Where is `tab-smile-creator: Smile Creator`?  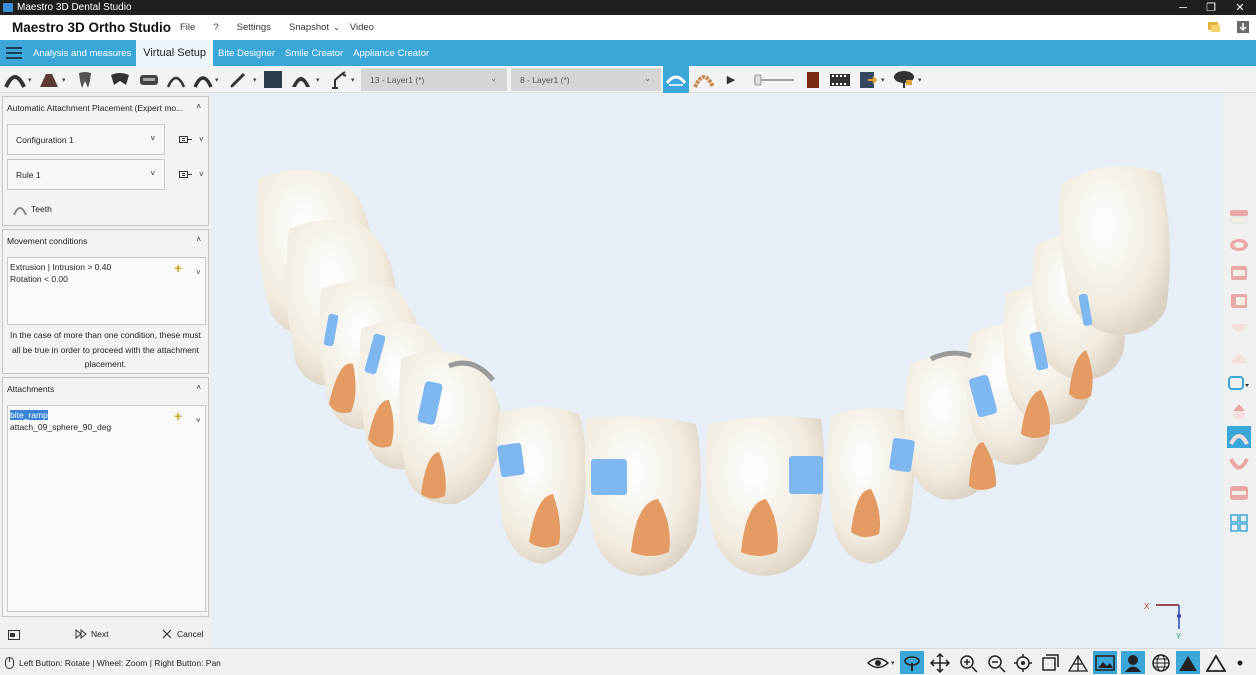 tab-smile-creator: Smile Creator is located at coordinates (314, 53).